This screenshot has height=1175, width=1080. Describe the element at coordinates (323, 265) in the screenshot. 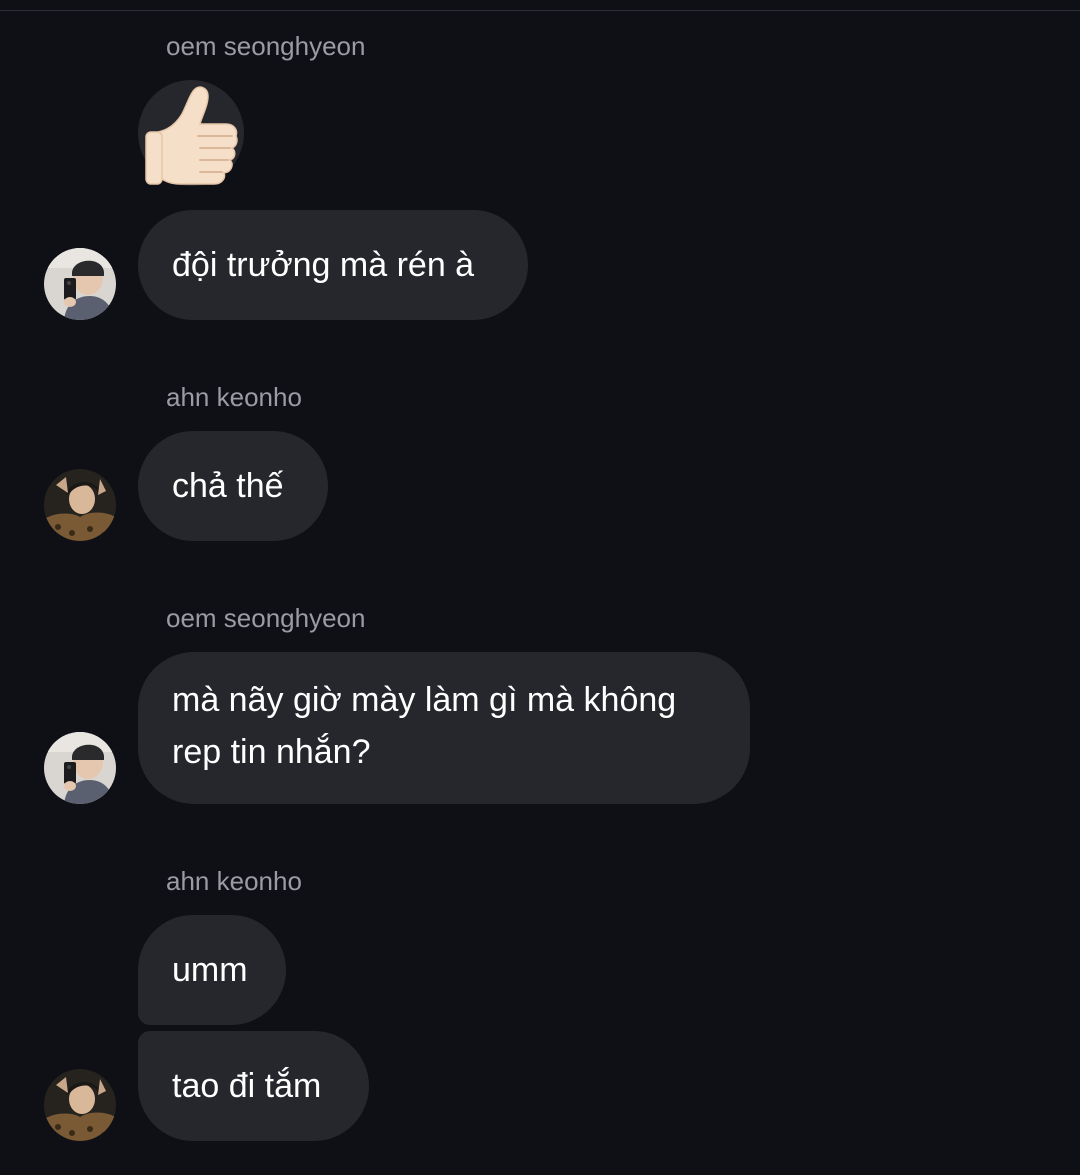

I see `message-text: đội trưởng mà rén à` at that location.